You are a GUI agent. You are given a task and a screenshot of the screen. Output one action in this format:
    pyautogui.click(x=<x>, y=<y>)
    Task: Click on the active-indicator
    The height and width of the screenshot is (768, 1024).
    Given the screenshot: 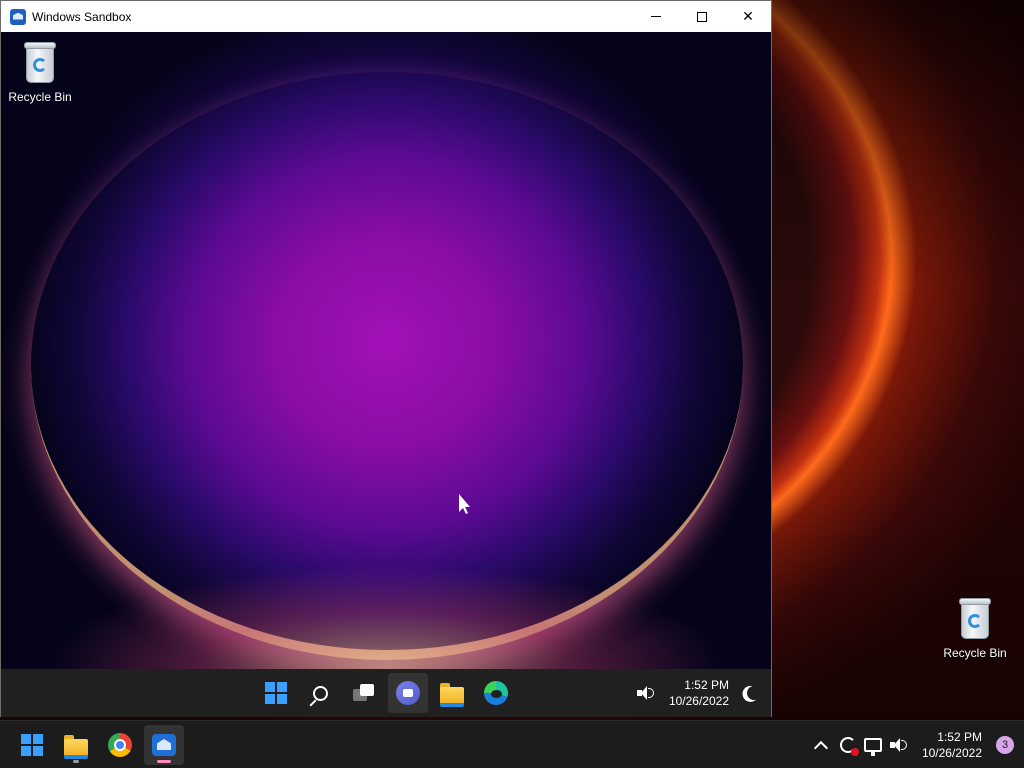 What is the action you would take?
    pyautogui.click(x=164, y=761)
    